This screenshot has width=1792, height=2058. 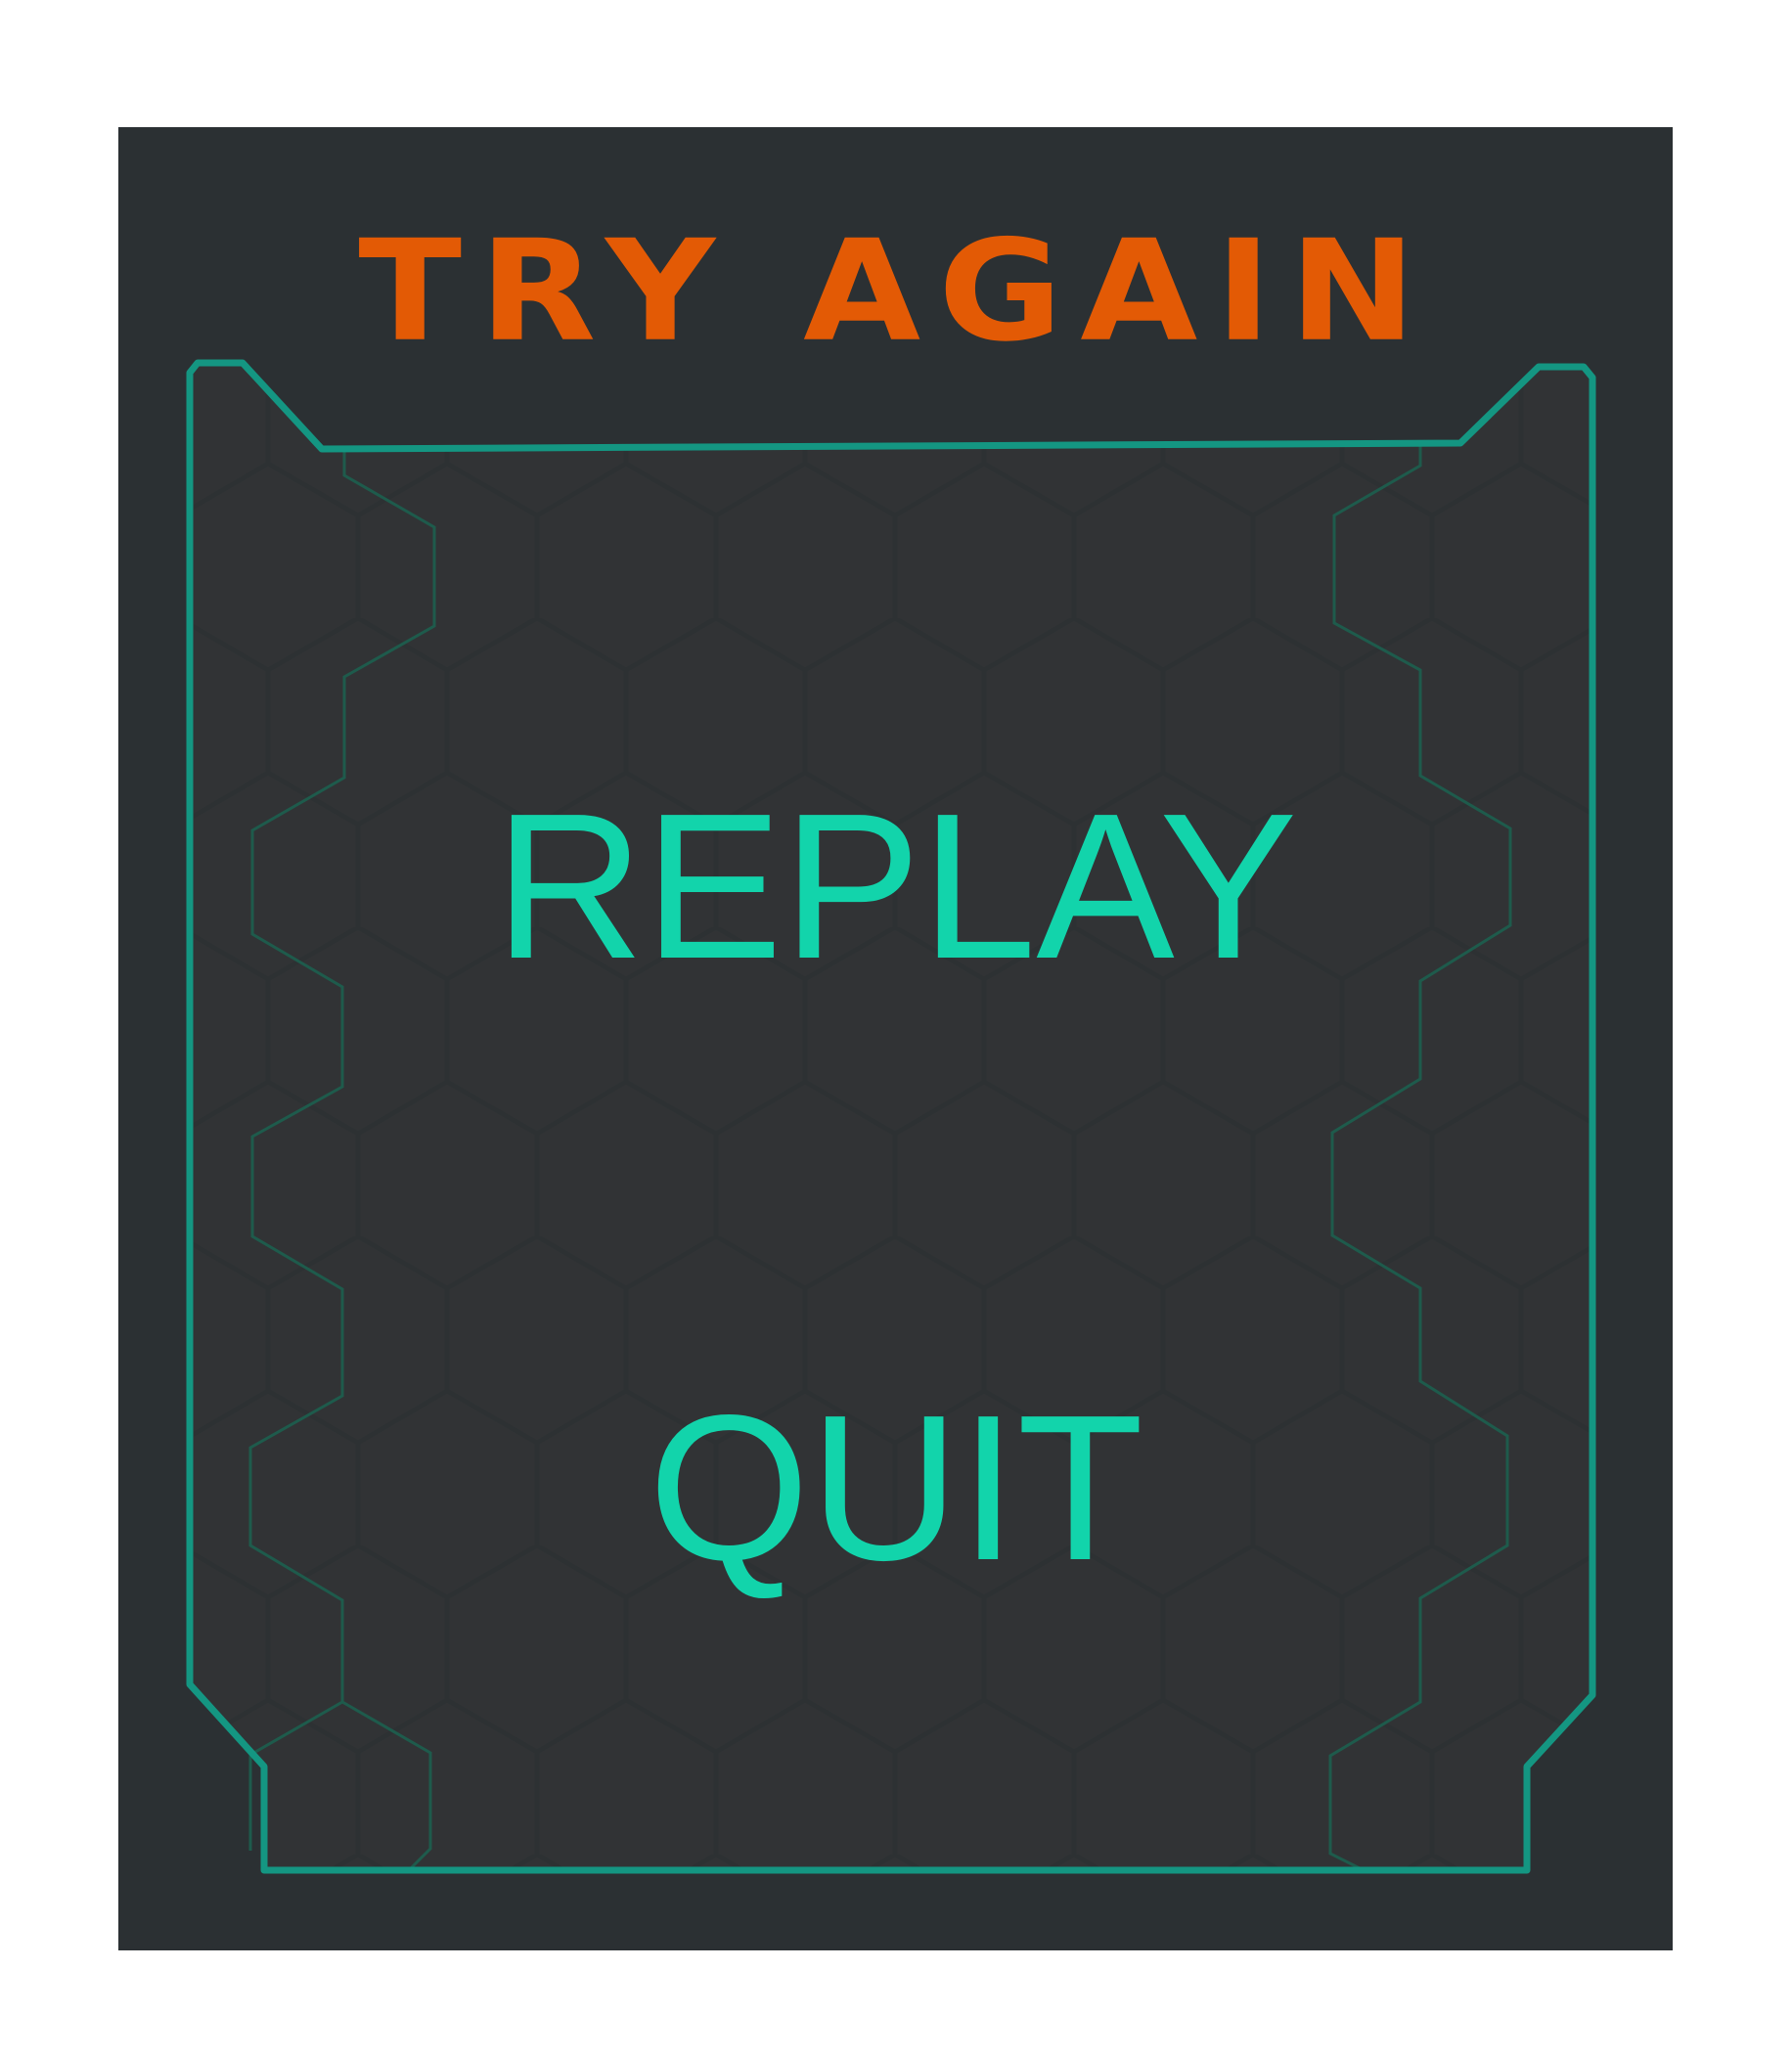 What do you see at coordinates (896, 291) in the screenshot?
I see `try-again-title: TRY AGAIN` at bounding box center [896, 291].